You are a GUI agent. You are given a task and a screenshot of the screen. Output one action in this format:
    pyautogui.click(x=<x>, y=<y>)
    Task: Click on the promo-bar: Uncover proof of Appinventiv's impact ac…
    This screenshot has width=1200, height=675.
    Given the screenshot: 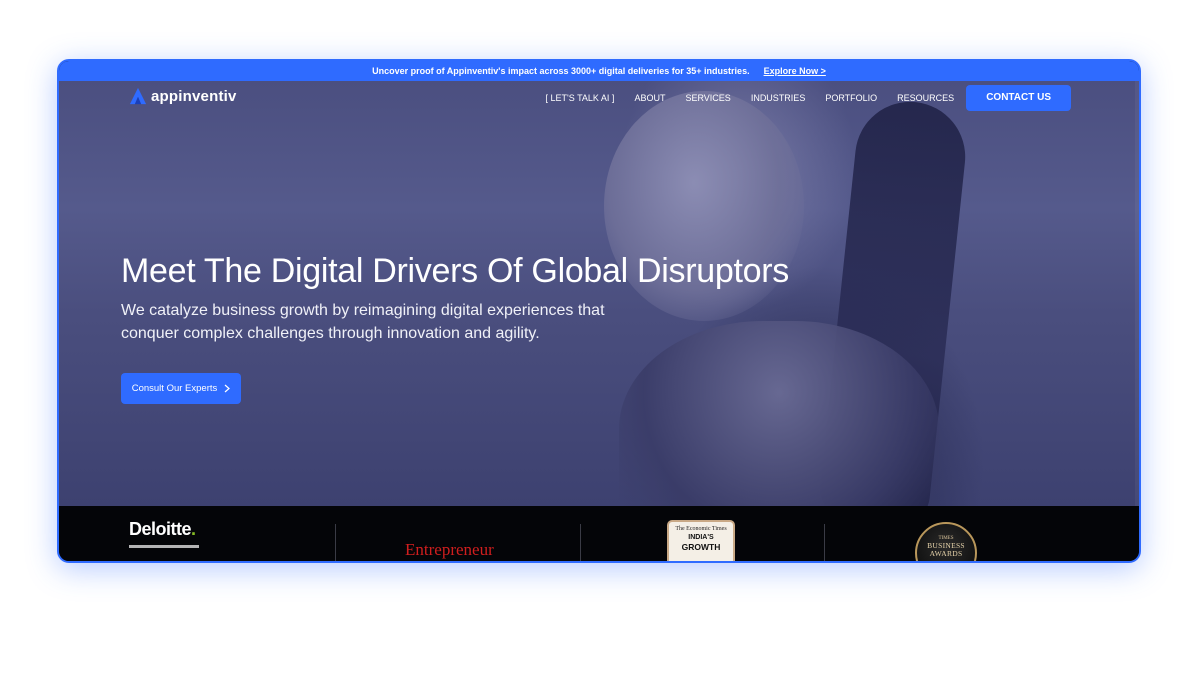 What is the action you would take?
    pyautogui.click(x=599, y=71)
    